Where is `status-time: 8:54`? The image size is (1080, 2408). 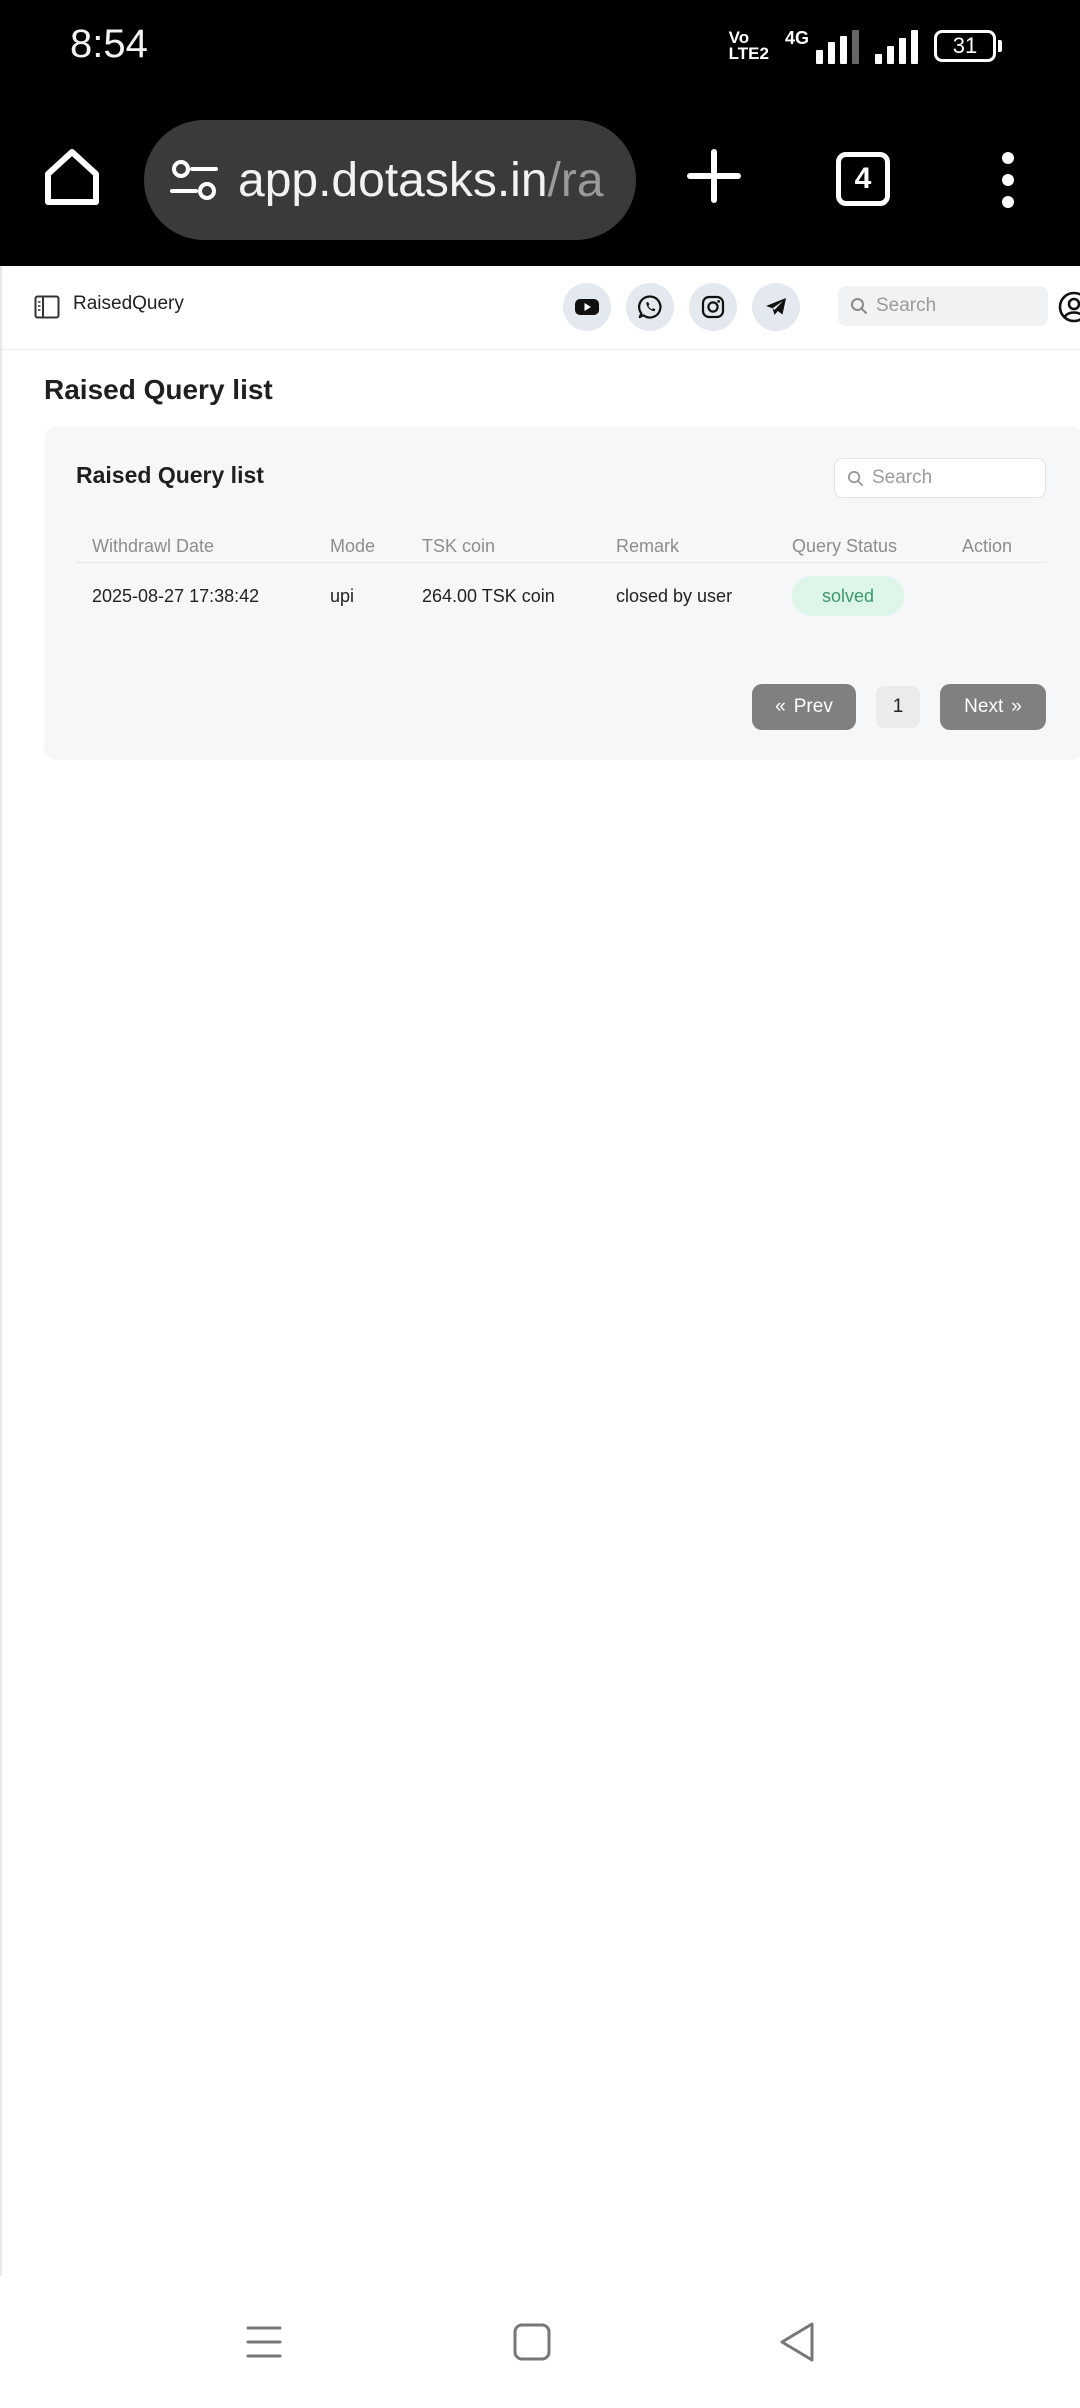
status-time: 8:54 is located at coordinates (109, 44).